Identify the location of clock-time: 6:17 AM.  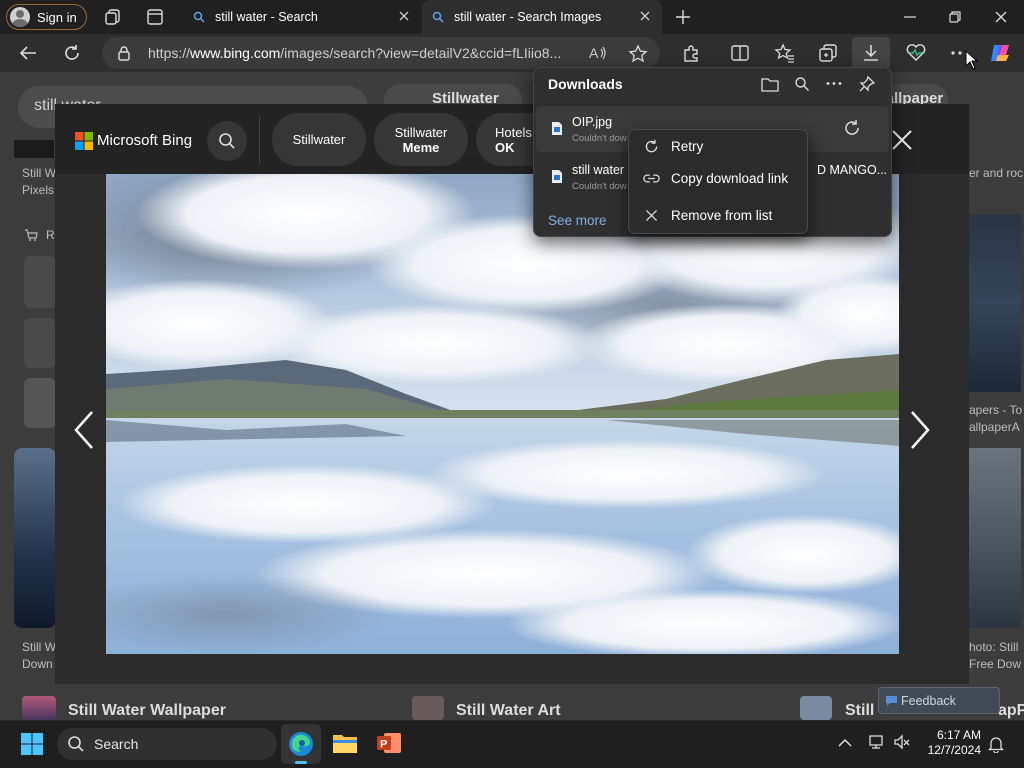
(958, 735).